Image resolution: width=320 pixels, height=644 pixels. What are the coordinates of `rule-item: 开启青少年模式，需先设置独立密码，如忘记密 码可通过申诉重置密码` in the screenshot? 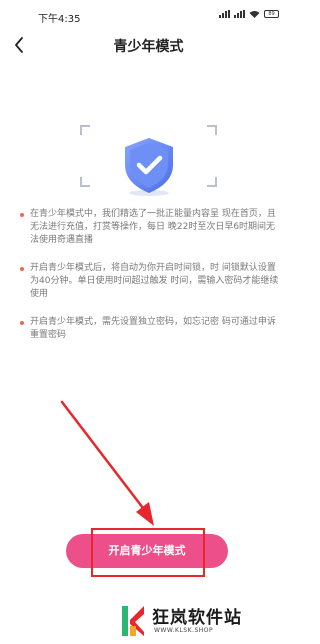 It's located at (151, 329).